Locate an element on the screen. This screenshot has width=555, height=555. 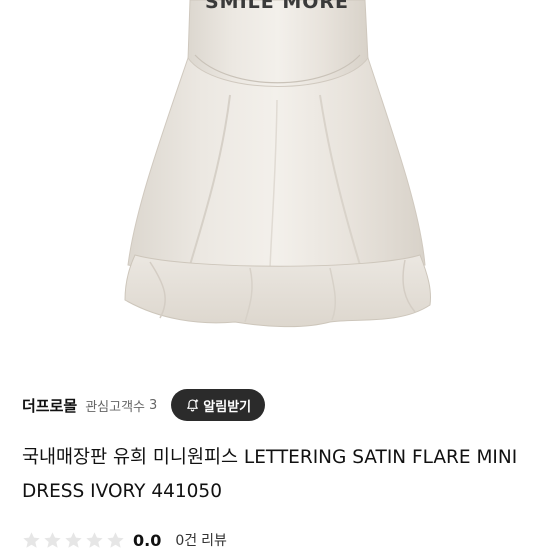
rating-value: 0.0 is located at coordinates (147, 540).